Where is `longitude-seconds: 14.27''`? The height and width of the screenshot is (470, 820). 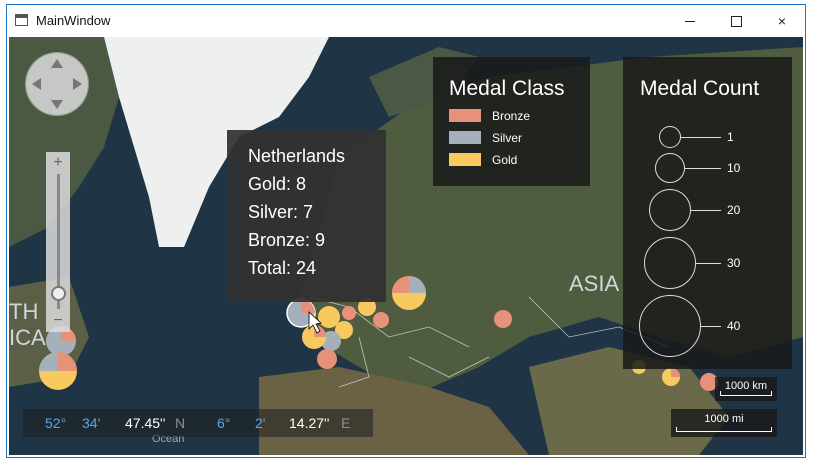 longitude-seconds: 14.27'' is located at coordinates (309, 423).